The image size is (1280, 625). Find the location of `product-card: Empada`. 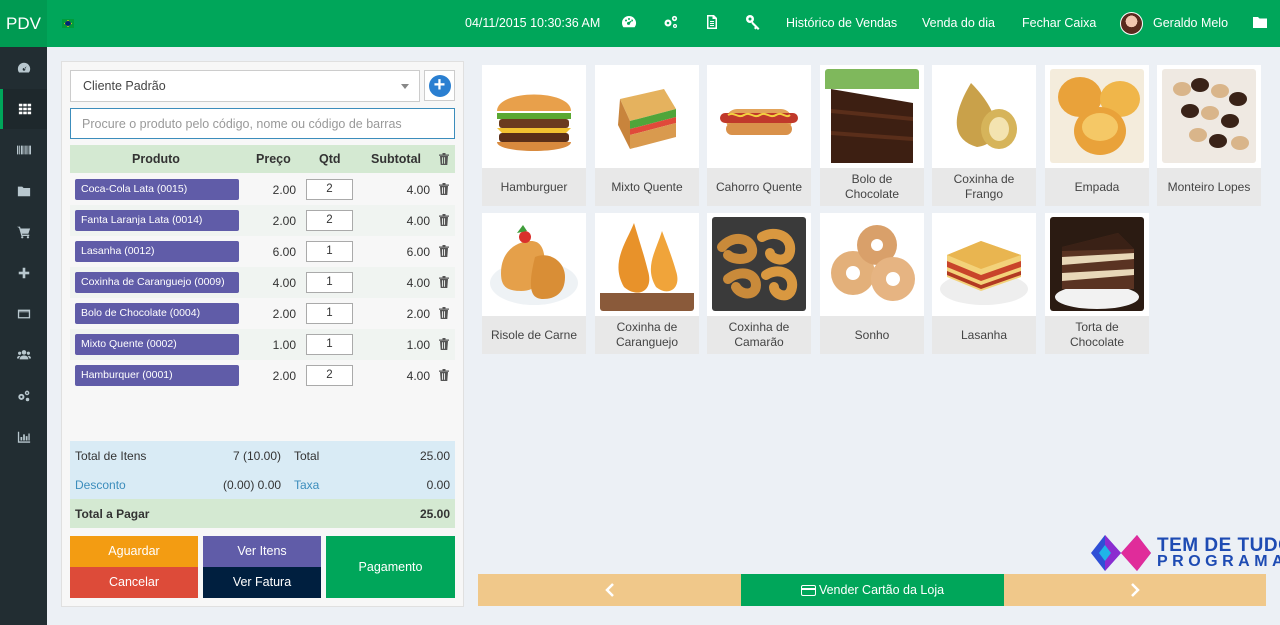

product-card: Empada is located at coordinates (1097, 135).